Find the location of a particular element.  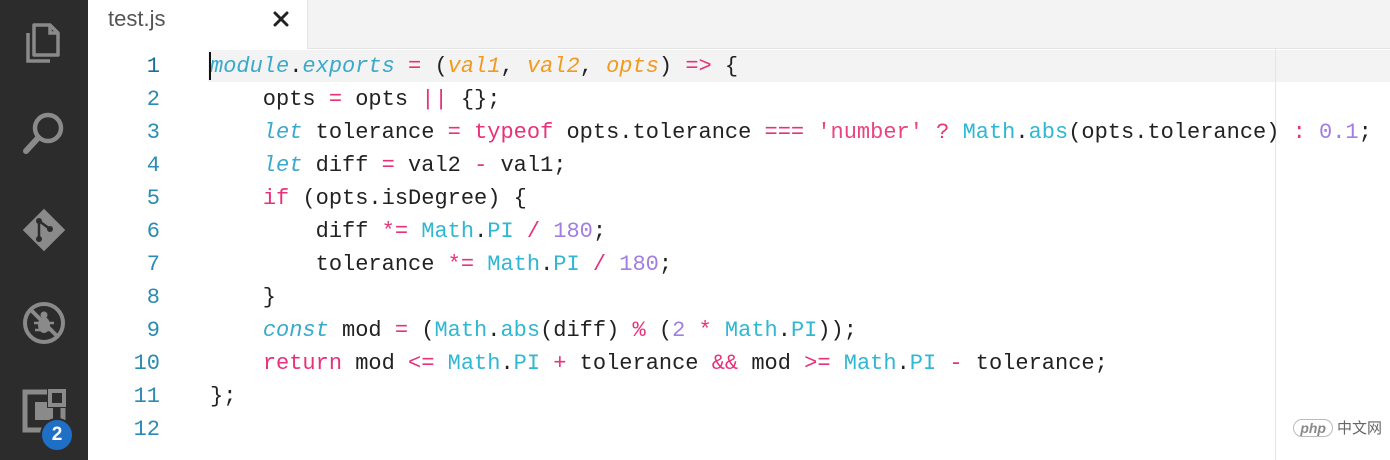

line-number: 2 is located at coordinates (153, 99).